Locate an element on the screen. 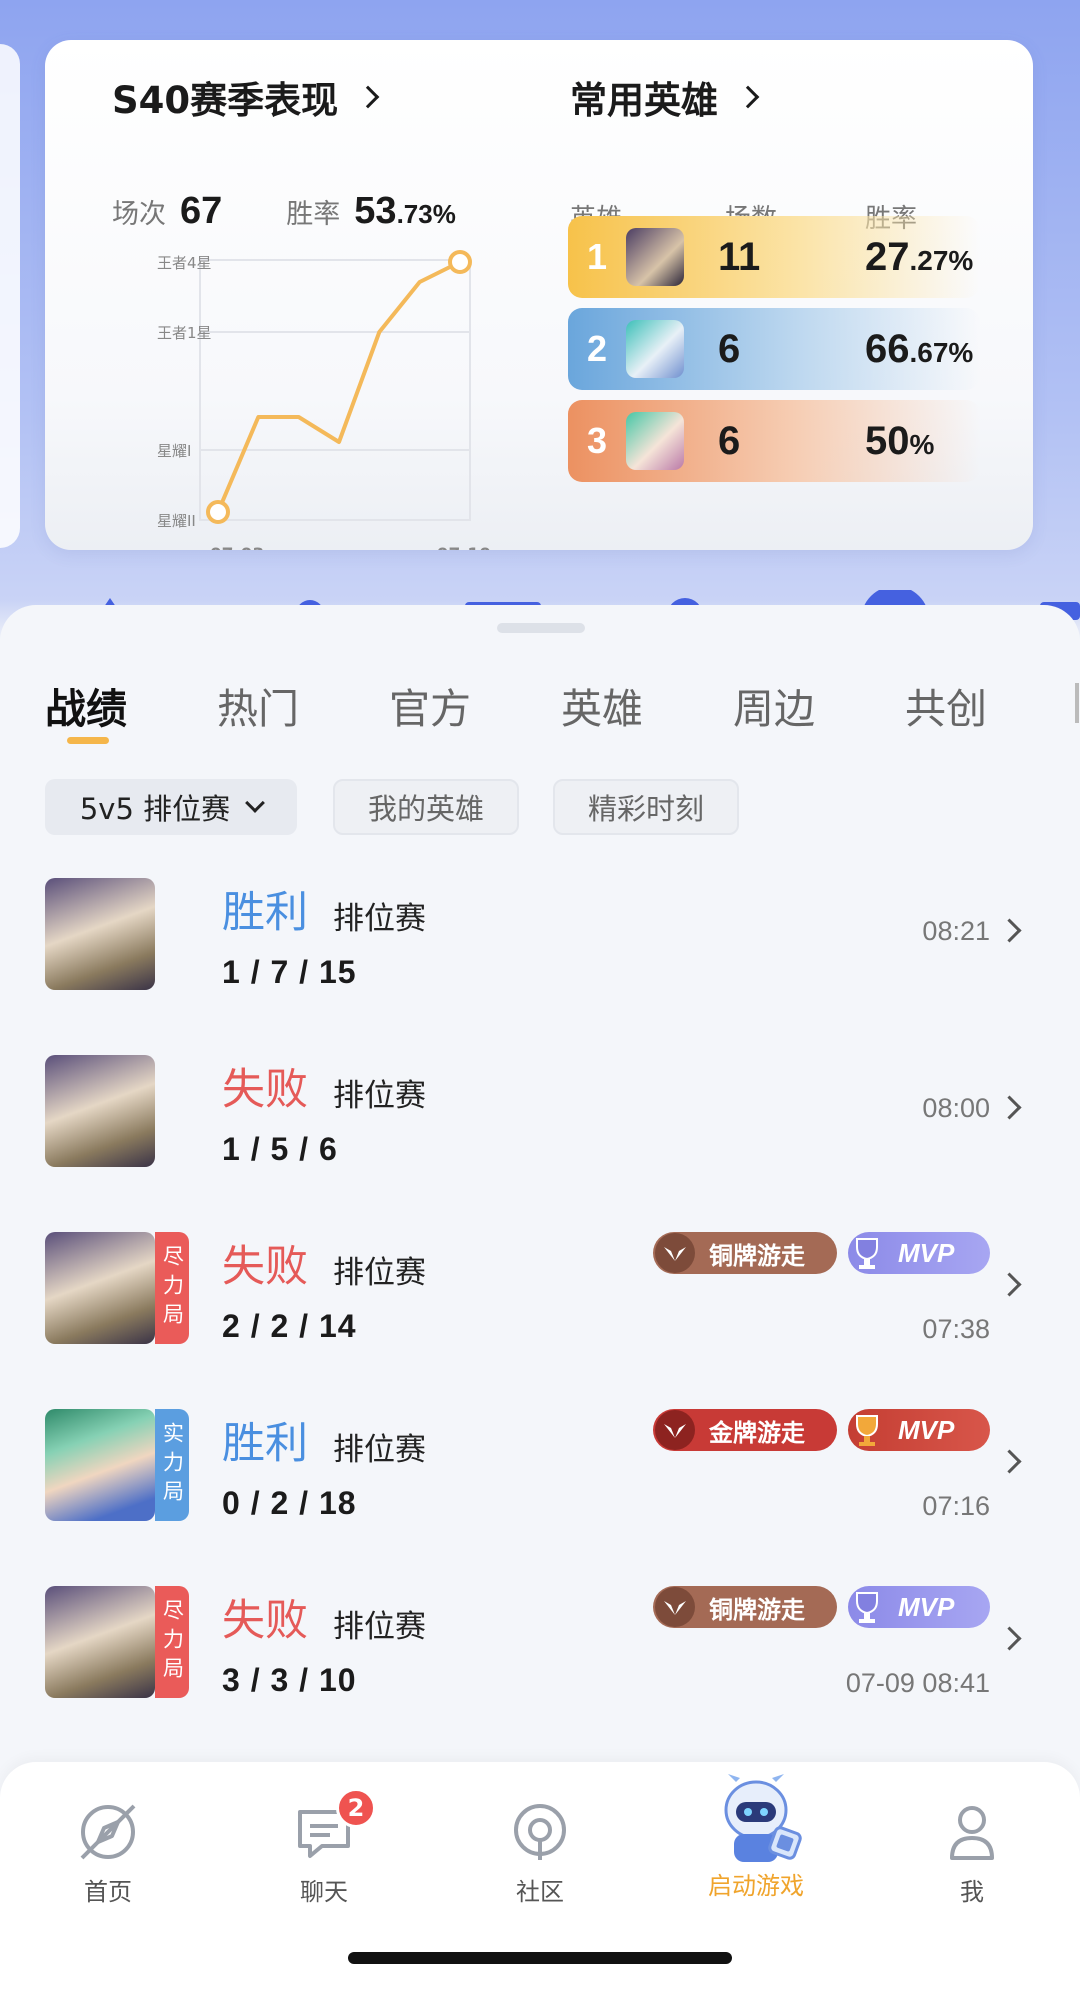 The image size is (1080, 1990). chart-frame is located at coordinates (335, 390).